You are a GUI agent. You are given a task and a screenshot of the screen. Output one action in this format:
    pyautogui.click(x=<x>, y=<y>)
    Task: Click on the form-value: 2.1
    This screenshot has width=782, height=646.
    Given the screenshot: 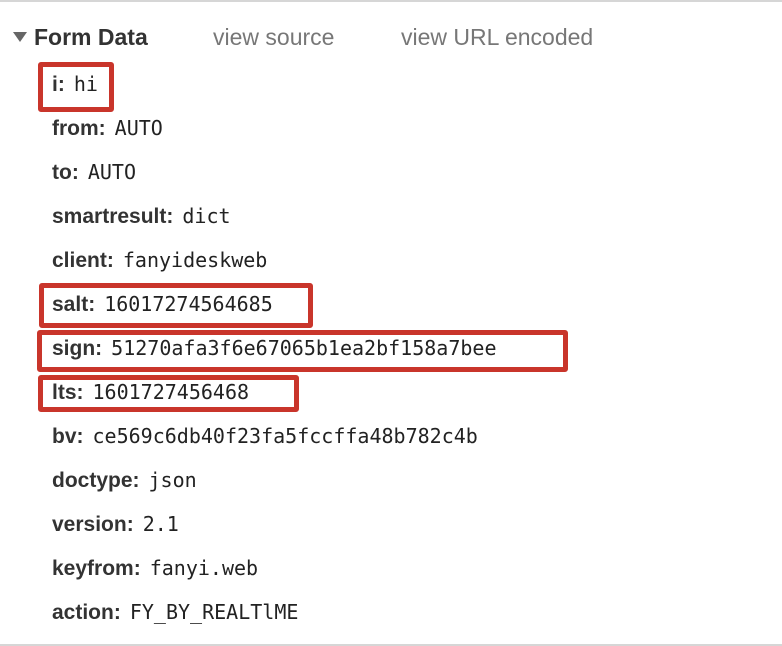 What is the action you would take?
    pyautogui.click(x=160, y=524)
    